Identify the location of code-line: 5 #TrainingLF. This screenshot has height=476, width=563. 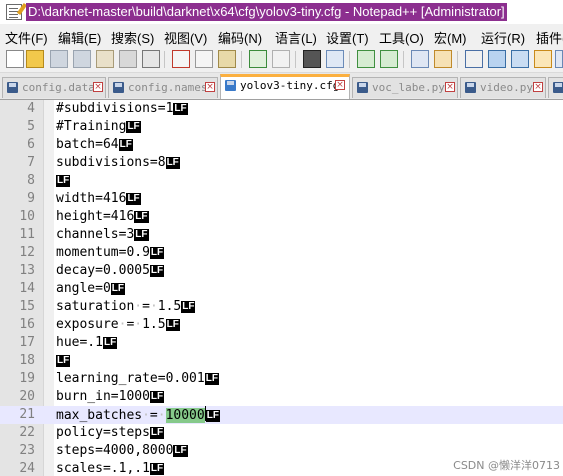
(281, 127).